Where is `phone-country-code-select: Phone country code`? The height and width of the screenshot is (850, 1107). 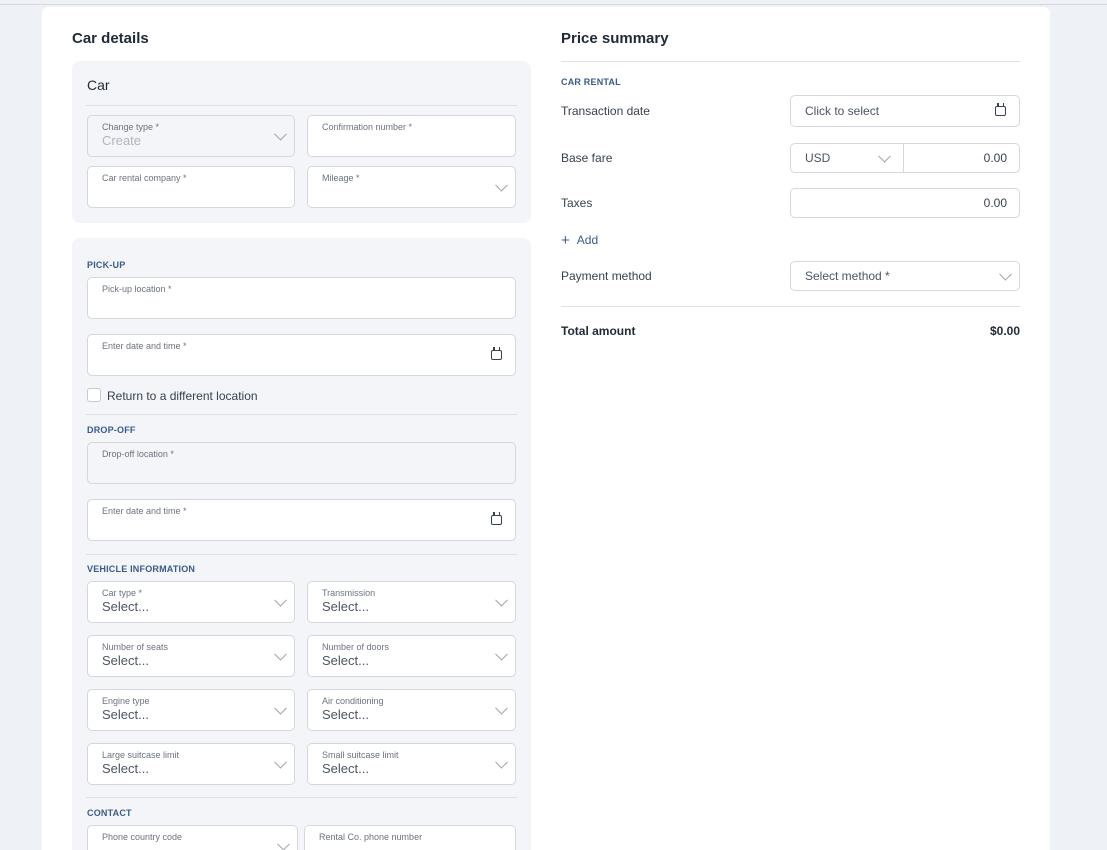 phone-country-code-select: Phone country code is located at coordinates (192, 837).